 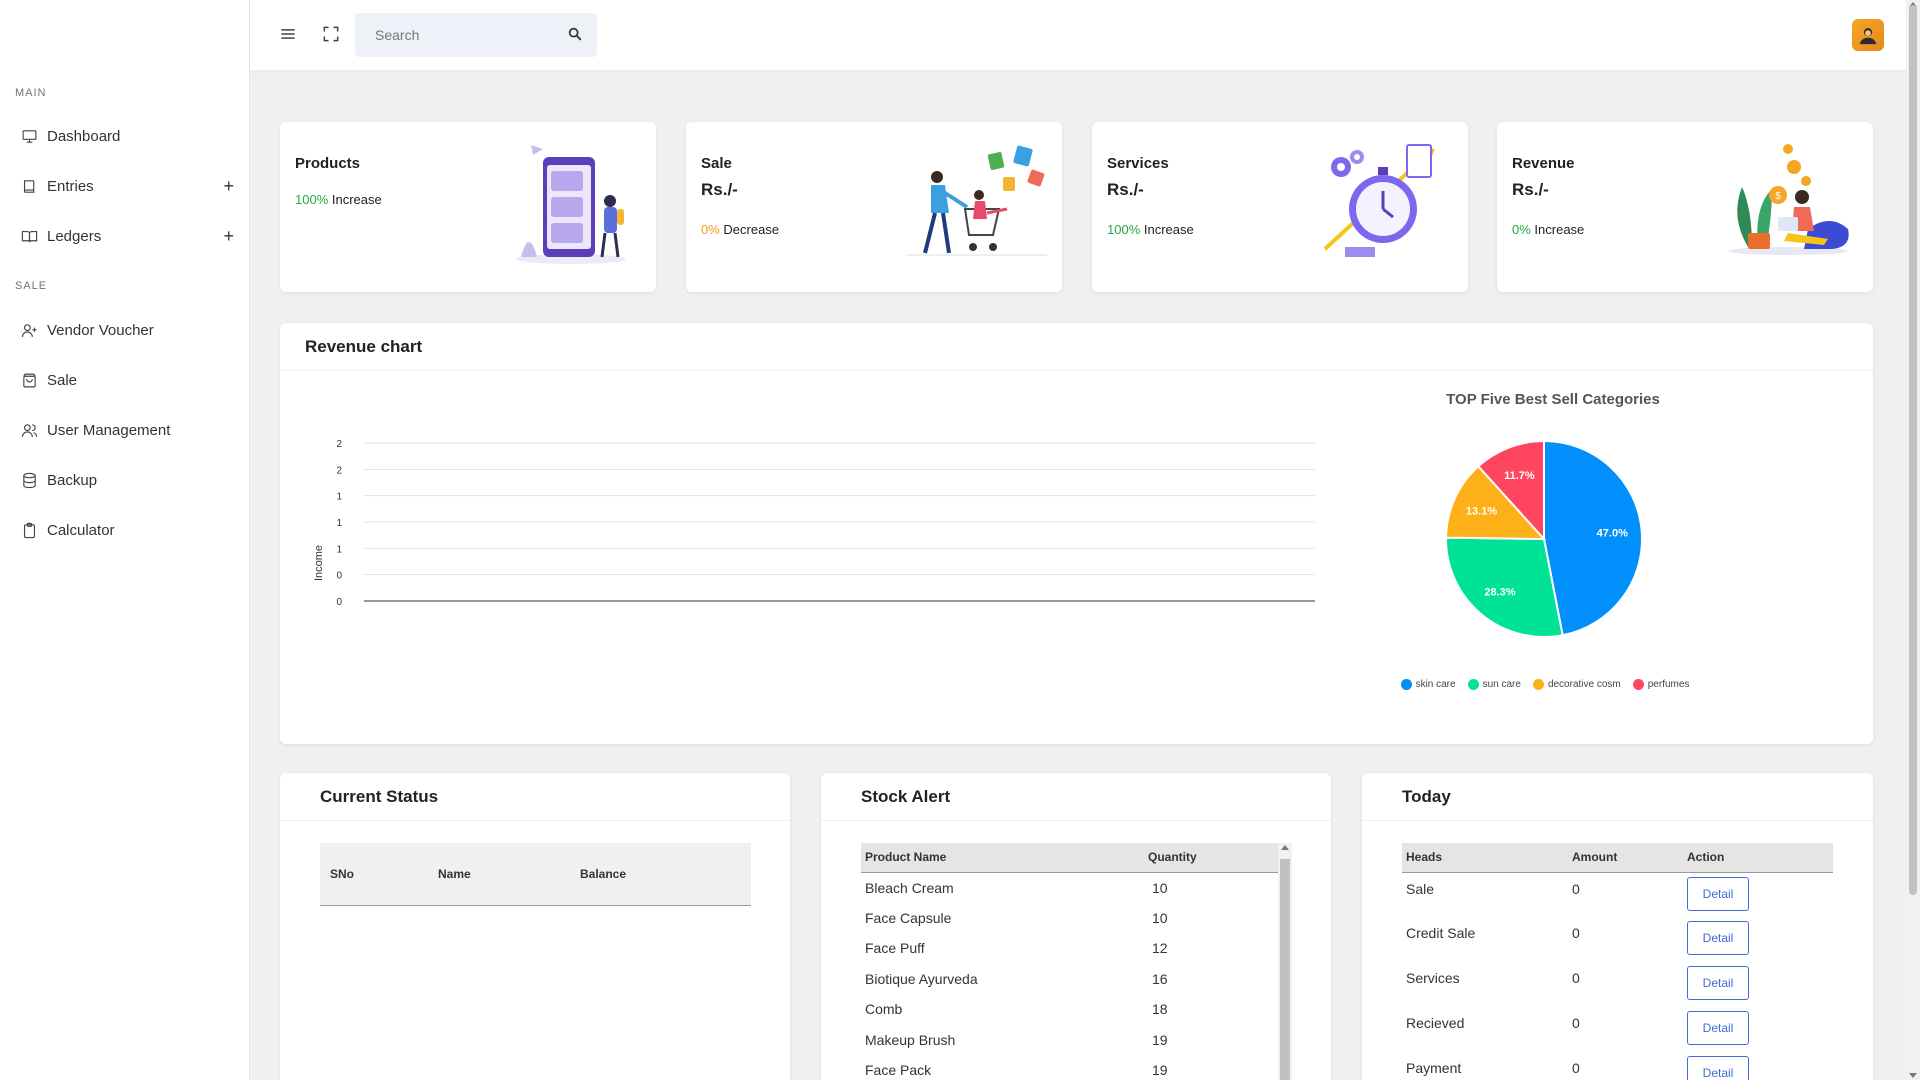 I want to click on stat-percent: 100%, so click(x=1124, y=229).